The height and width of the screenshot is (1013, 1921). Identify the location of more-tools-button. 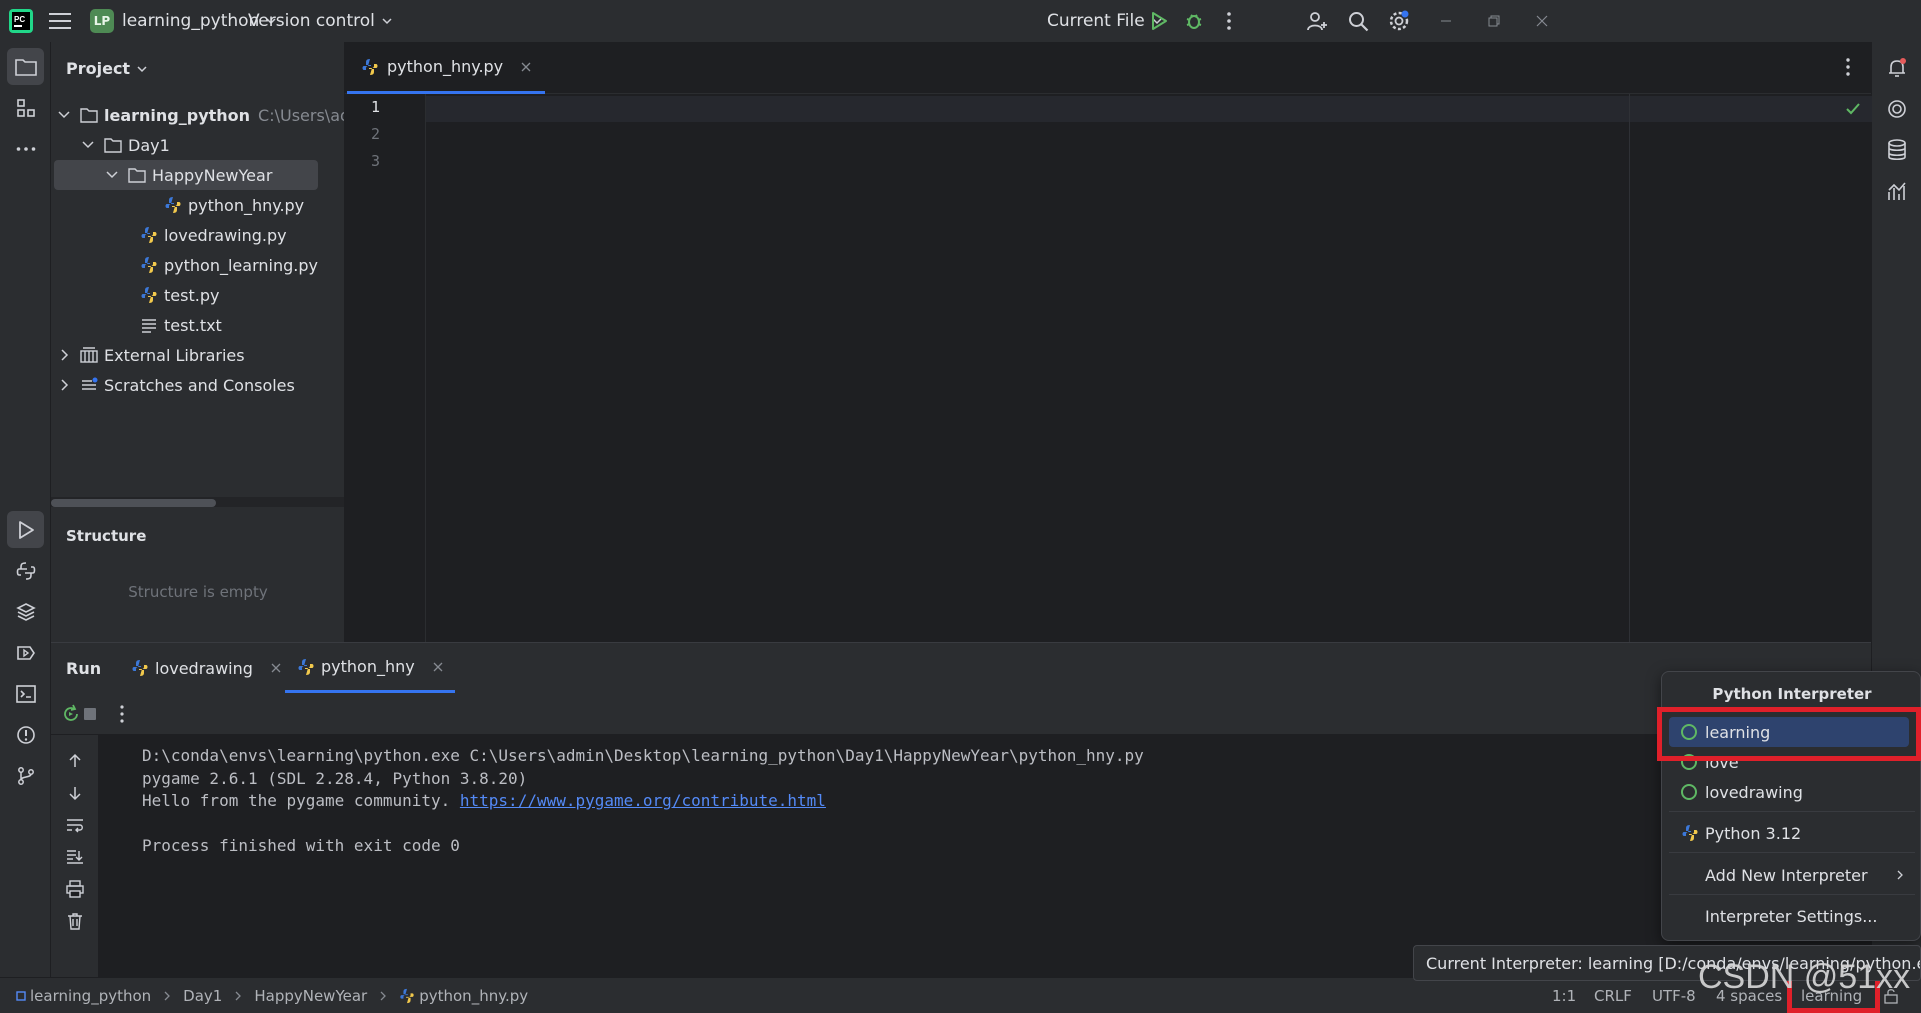
(25, 148).